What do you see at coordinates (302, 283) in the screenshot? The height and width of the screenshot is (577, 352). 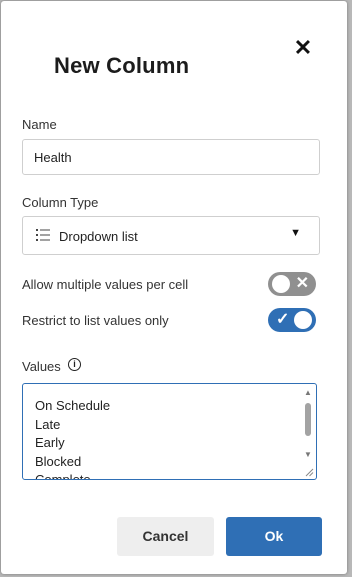 I see `x-icon: ✕` at bounding box center [302, 283].